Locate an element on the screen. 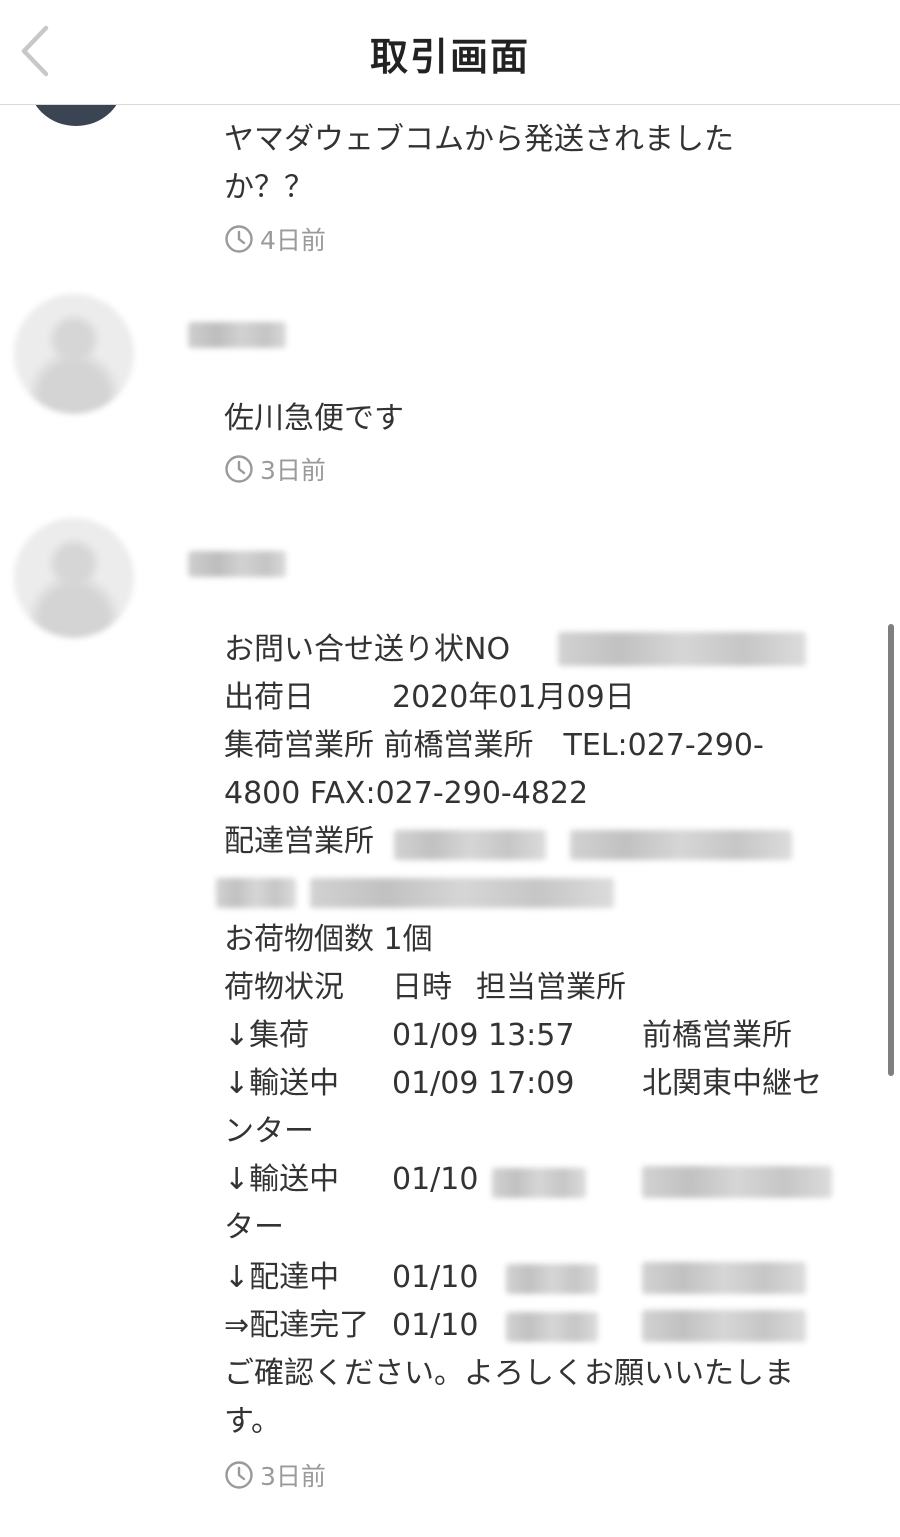  page-title: 取引画面 is located at coordinates (449, 57).